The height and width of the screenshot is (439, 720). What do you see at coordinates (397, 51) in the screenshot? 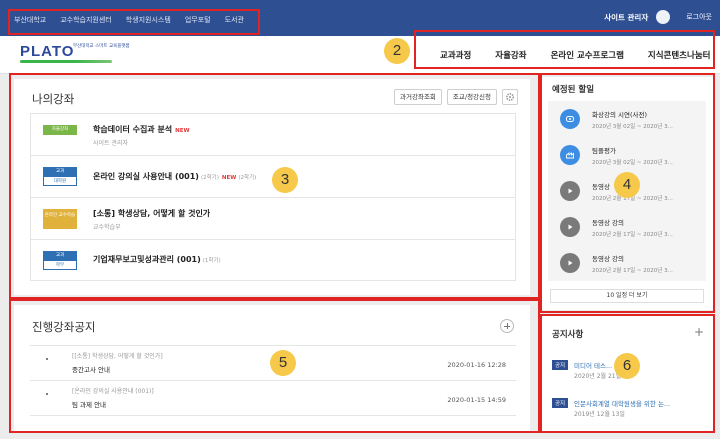
I see `annotation-number-2: 2` at bounding box center [397, 51].